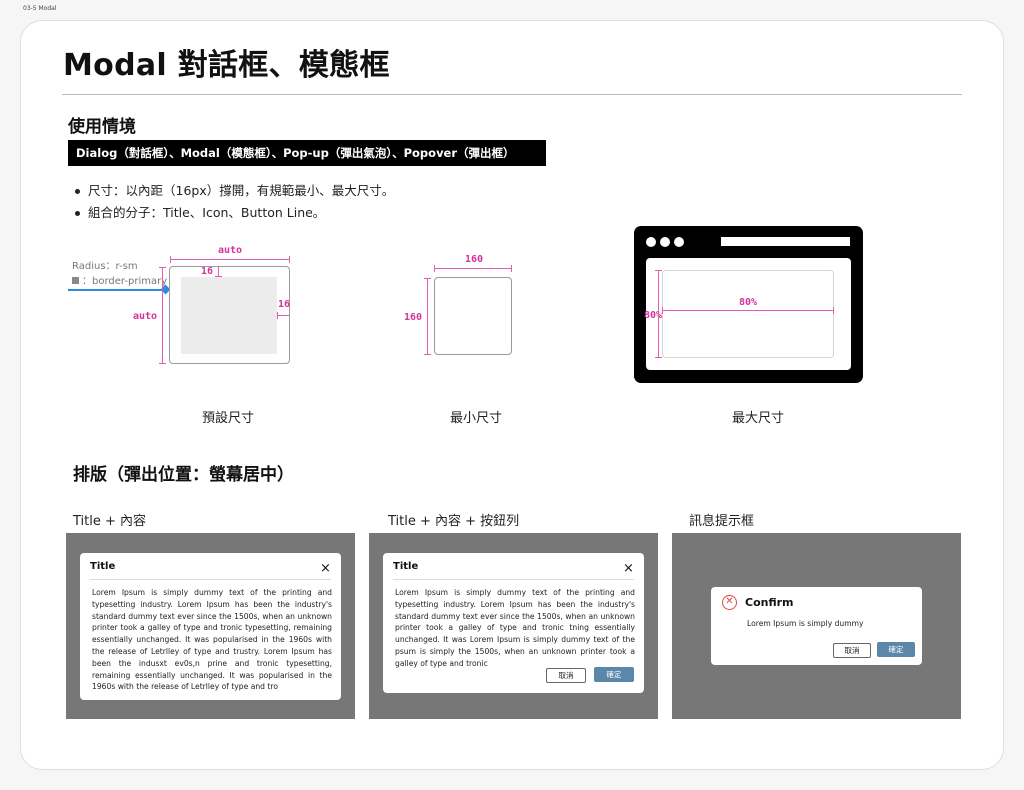 The width and height of the screenshot is (1024, 790). Describe the element at coordinates (473, 316) in the screenshot. I see `min-modal-outline` at that location.